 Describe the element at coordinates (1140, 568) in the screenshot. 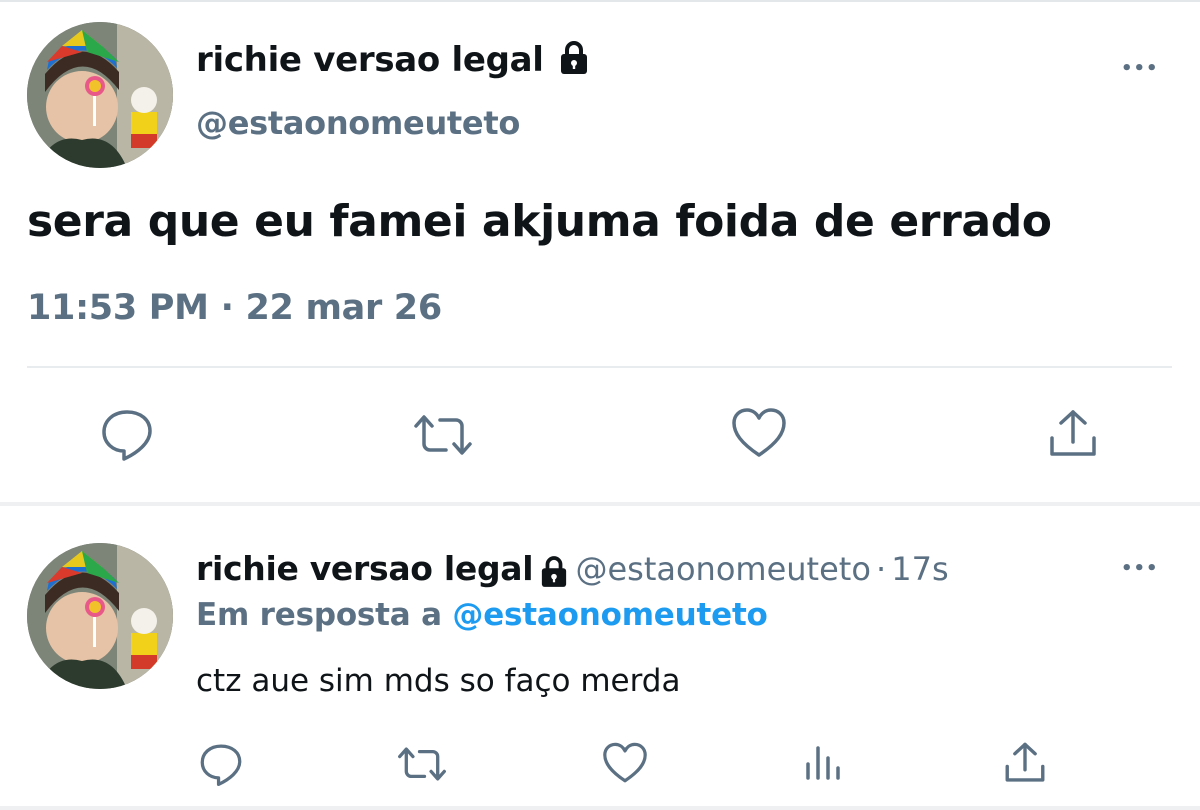

I see `reply-more-options-icon: •••` at that location.